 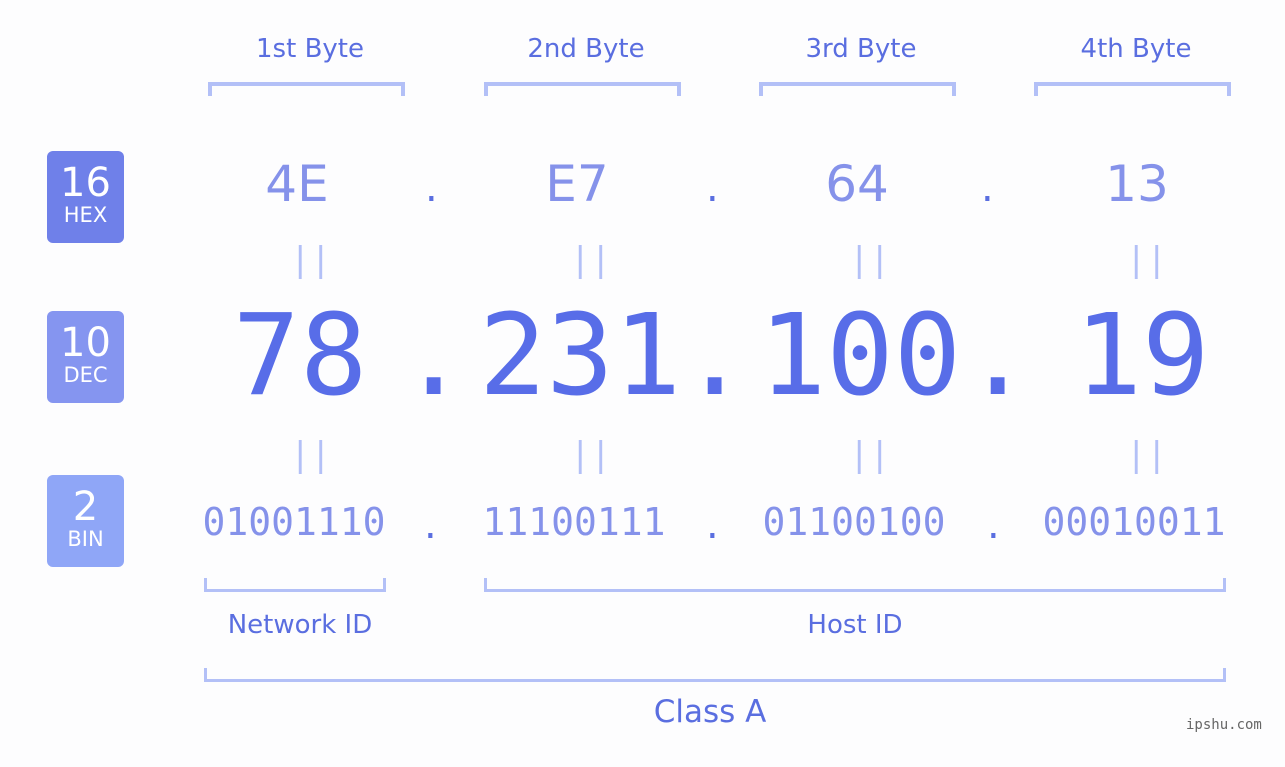 I want to click on host-id-bracket, so click(x=855, y=585).